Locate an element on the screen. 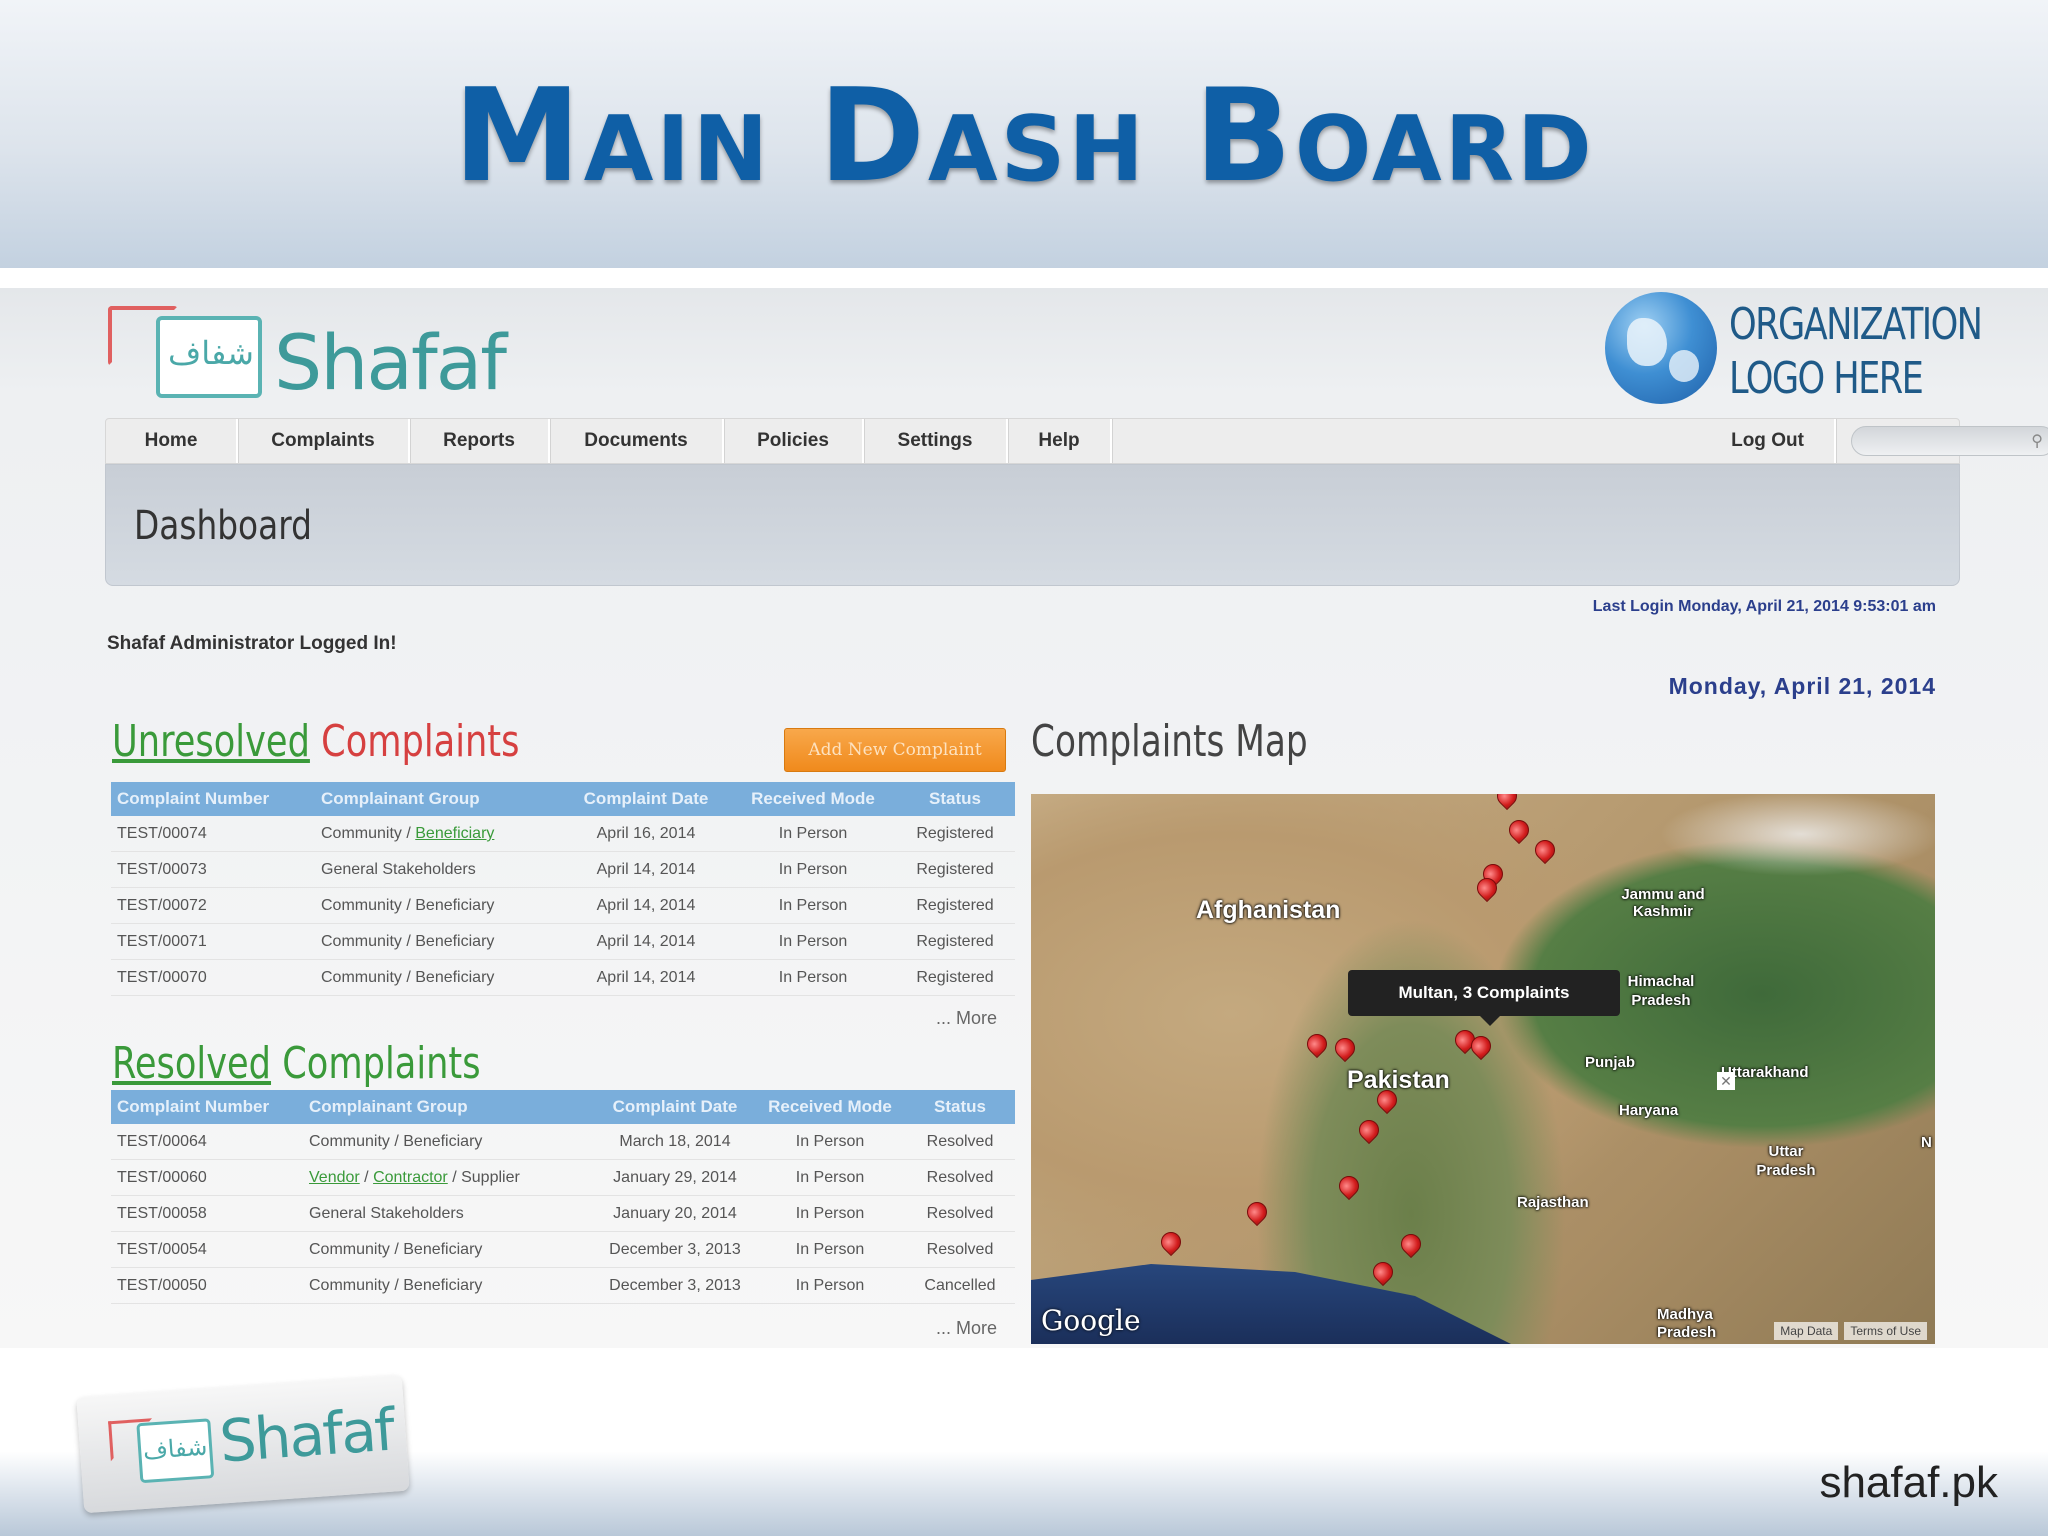 This screenshot has height=1536, width=2048. footer-shafaf-logo: شفاف Shafaf is located at coordinates (243, 1444).